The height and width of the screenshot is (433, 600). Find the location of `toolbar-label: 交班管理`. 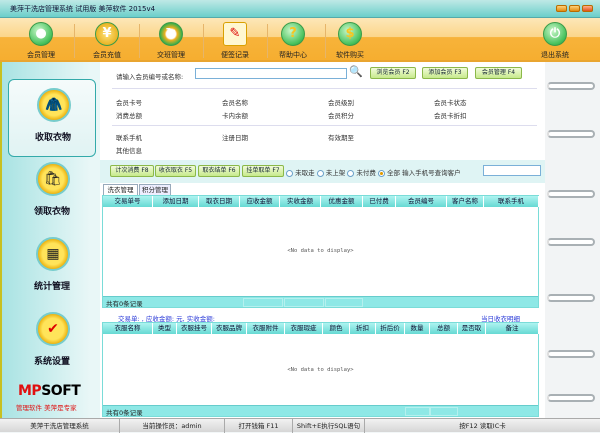

toolbar-label: 交班管理 is located at coordinates (171, 55).